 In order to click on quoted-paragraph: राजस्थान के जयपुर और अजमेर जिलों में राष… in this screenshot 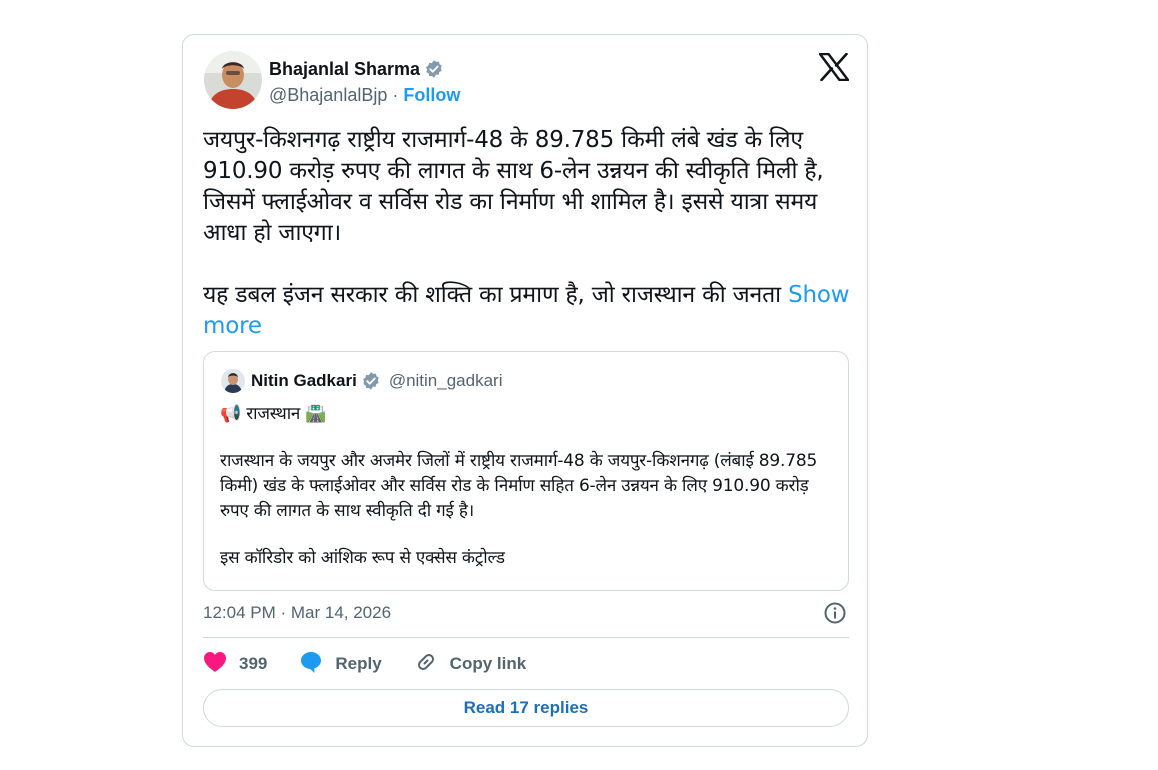, I will do `click(519, 486)`.